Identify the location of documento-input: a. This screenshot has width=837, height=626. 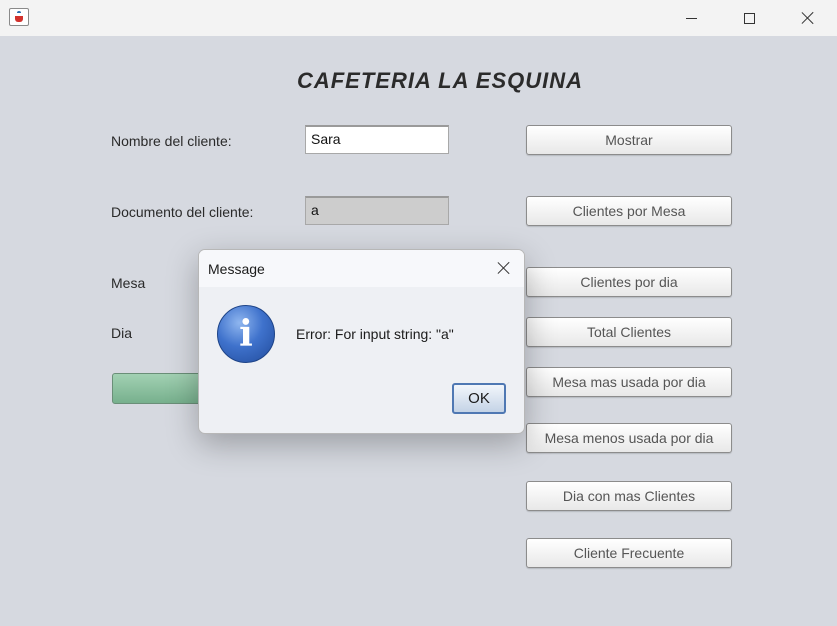
(377, 210).